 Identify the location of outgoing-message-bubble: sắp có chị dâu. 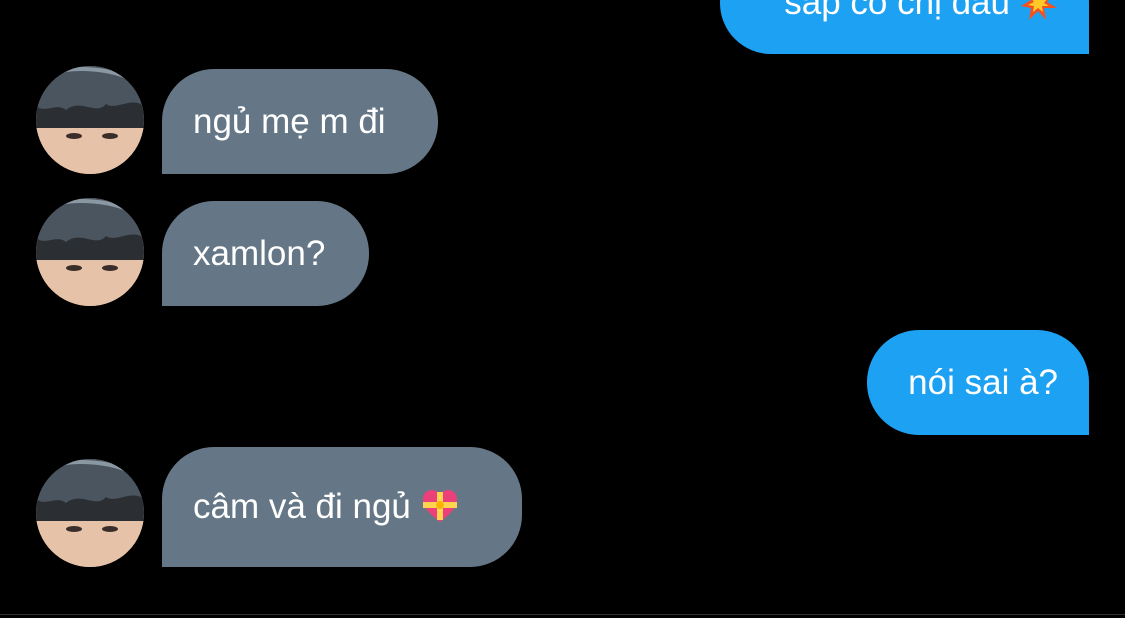
(904, 27).